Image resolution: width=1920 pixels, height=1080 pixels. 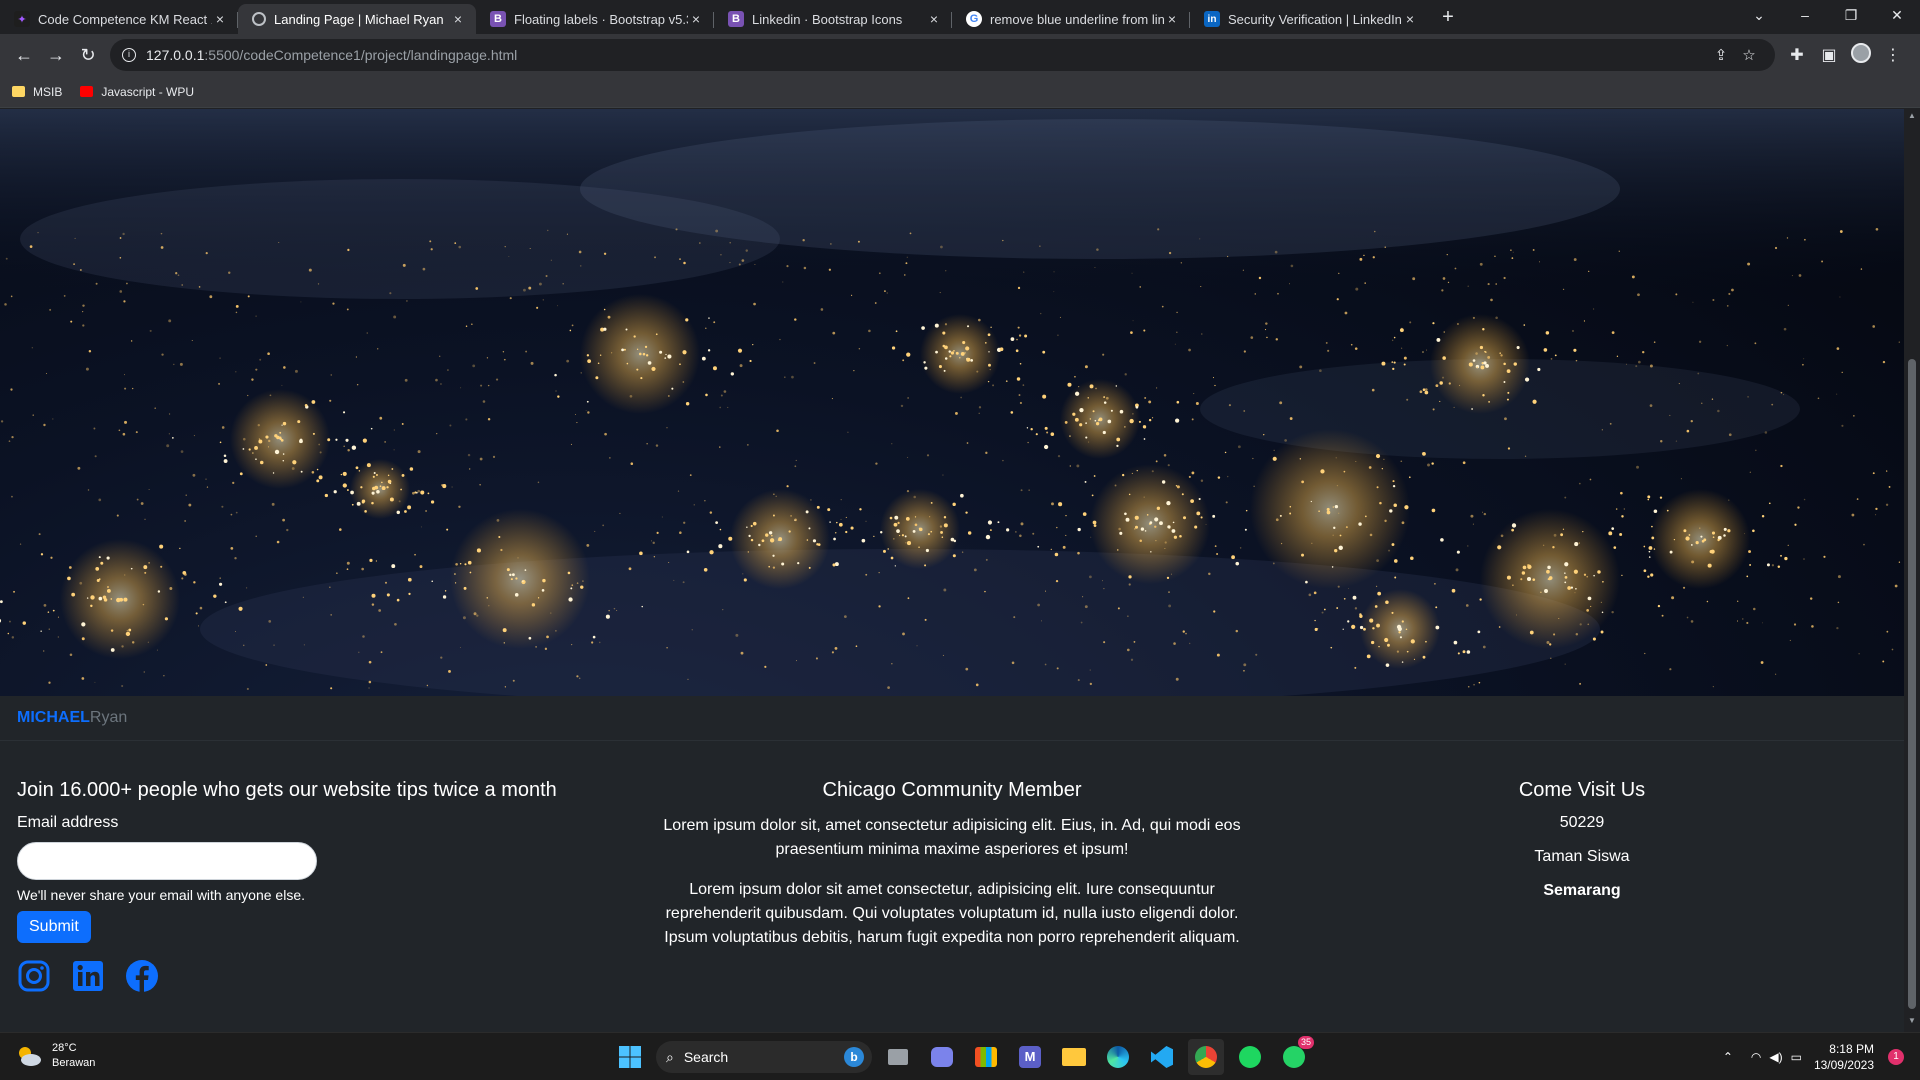 What do you see at coordinates (24, 55) in the screenshot?
I see `back-button: ←` at bounding box center [24, 55].